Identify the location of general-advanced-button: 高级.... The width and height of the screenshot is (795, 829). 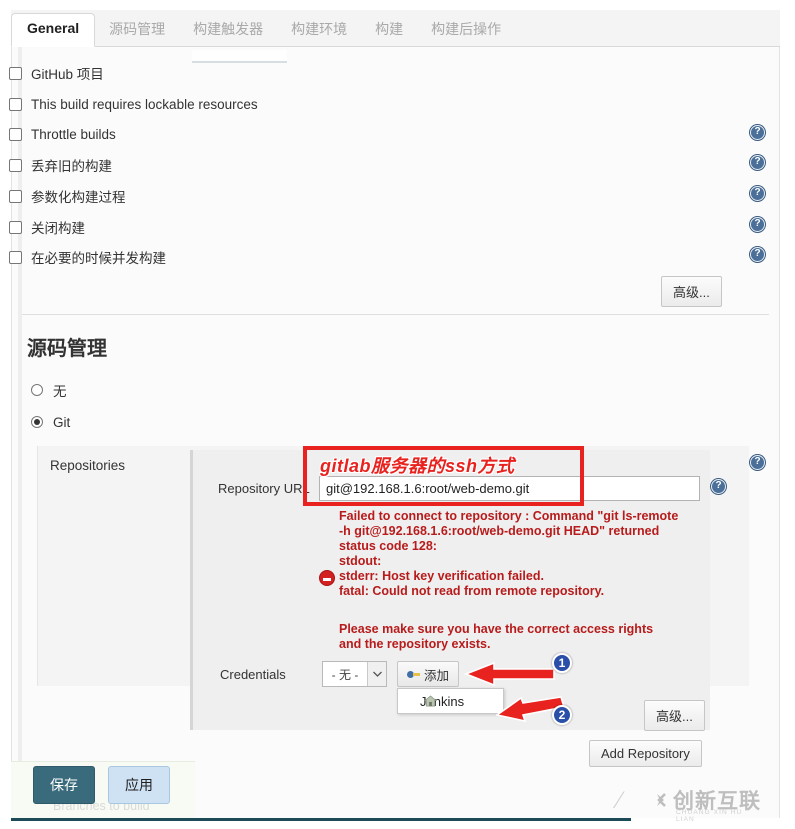
(691, 291).